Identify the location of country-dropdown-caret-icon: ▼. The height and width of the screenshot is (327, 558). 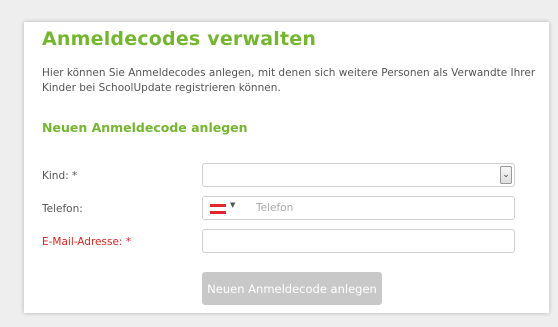
(232, 205).